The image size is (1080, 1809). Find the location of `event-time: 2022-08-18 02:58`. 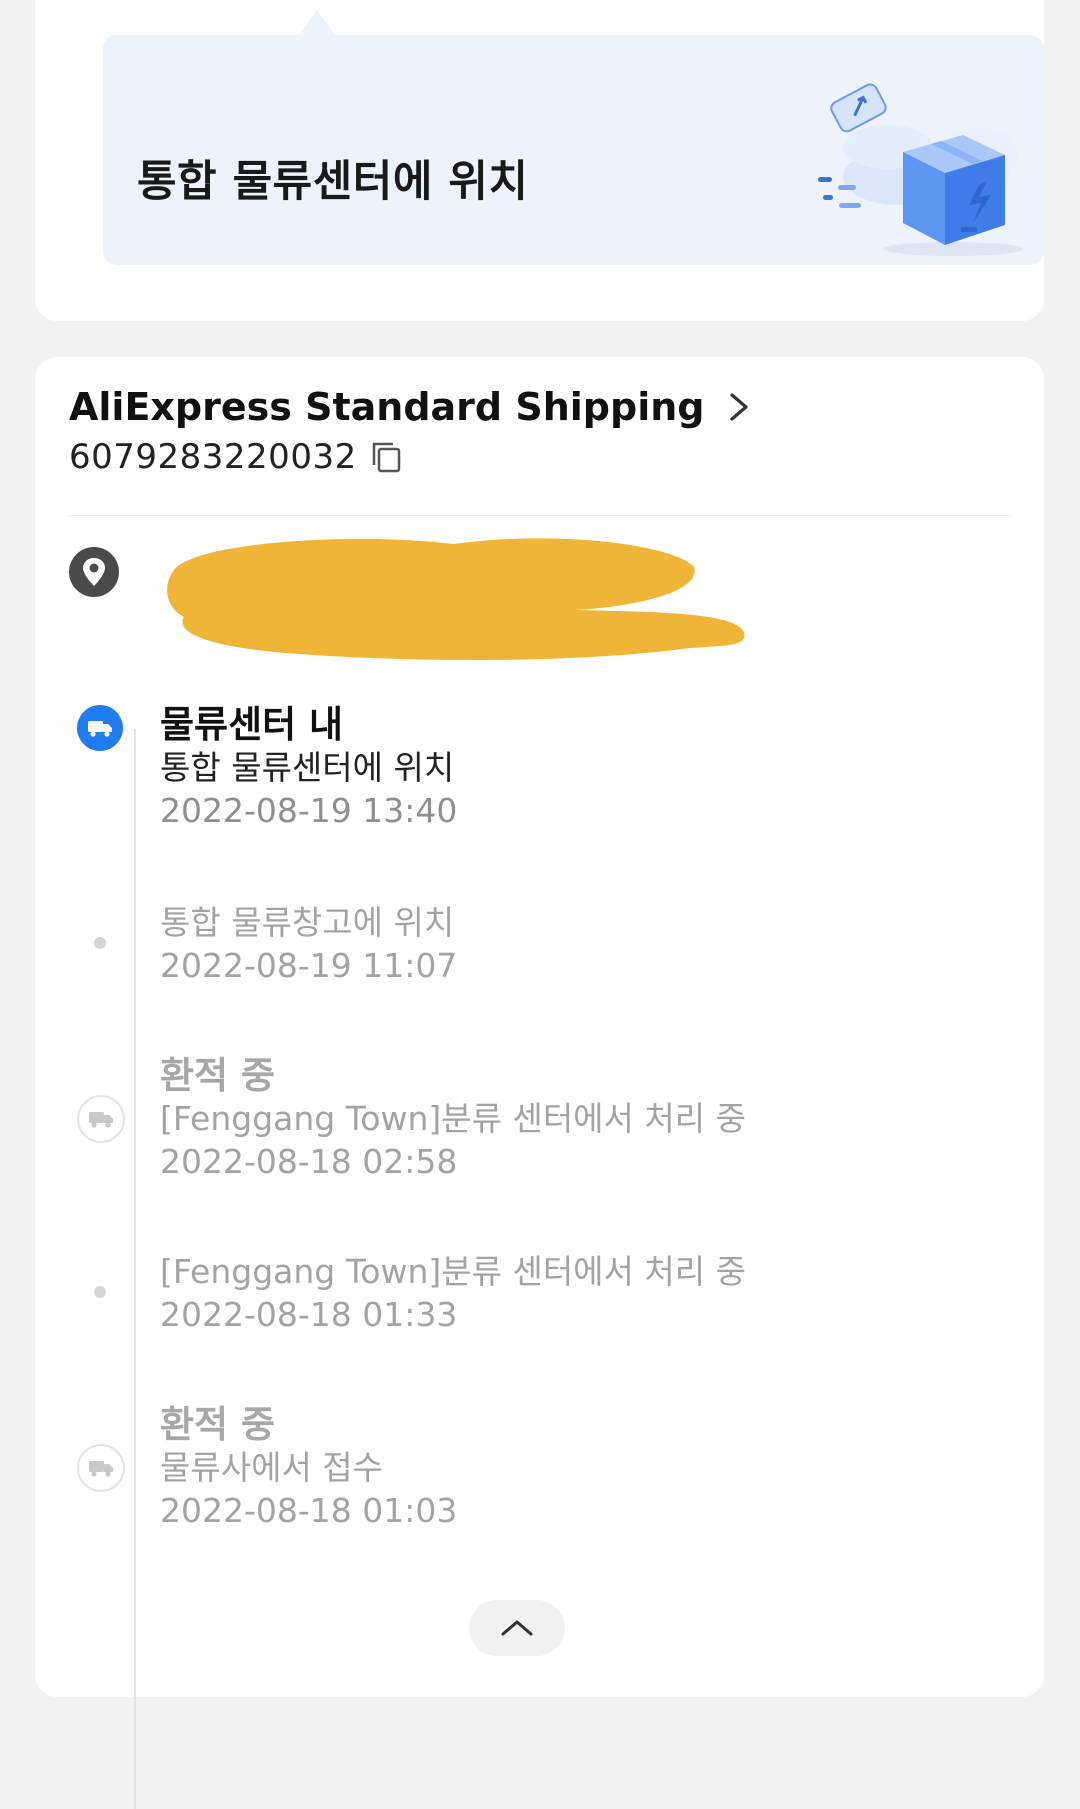

event-time: 2022-08-18 02:58 is located at coordinates (309, 1161).